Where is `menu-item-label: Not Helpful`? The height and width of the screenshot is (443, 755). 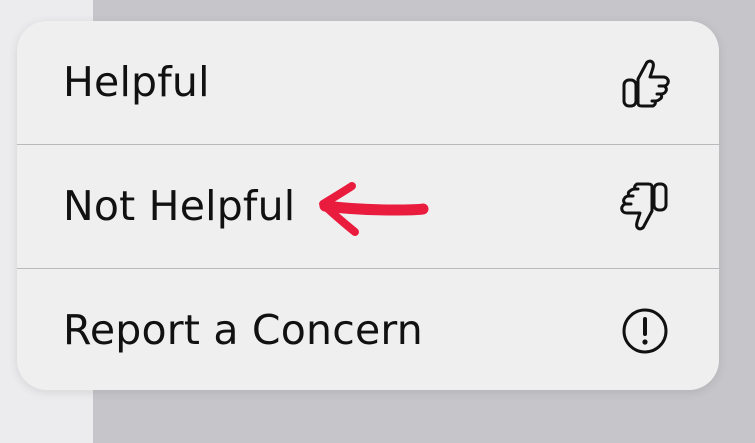 menu-item-label: Not Helpful is located at coordinates (179, 205).